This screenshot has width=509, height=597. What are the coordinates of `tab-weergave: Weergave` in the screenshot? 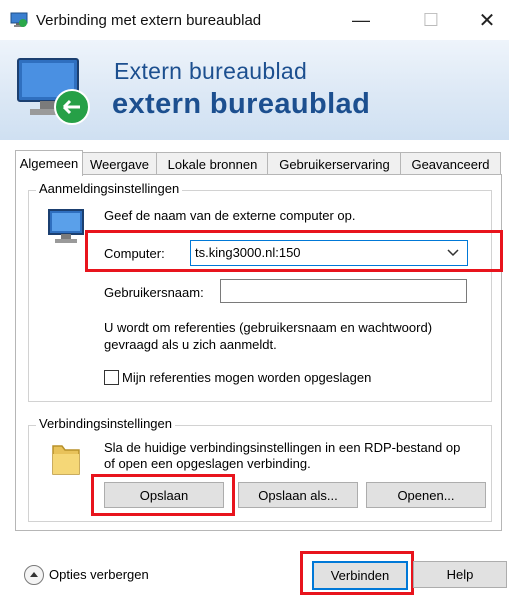 It's located at (119, 163).